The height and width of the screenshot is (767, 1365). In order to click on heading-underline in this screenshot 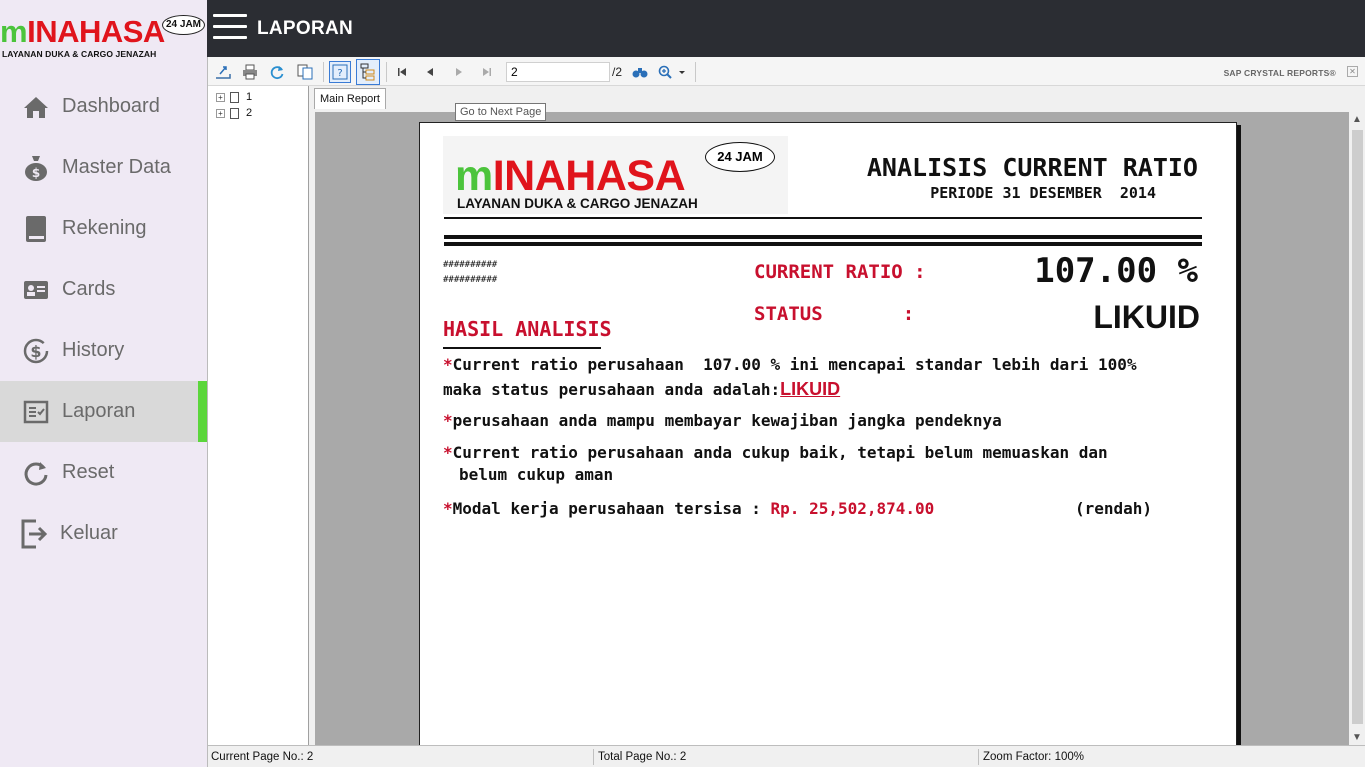, I will do `click(522, 348)`.